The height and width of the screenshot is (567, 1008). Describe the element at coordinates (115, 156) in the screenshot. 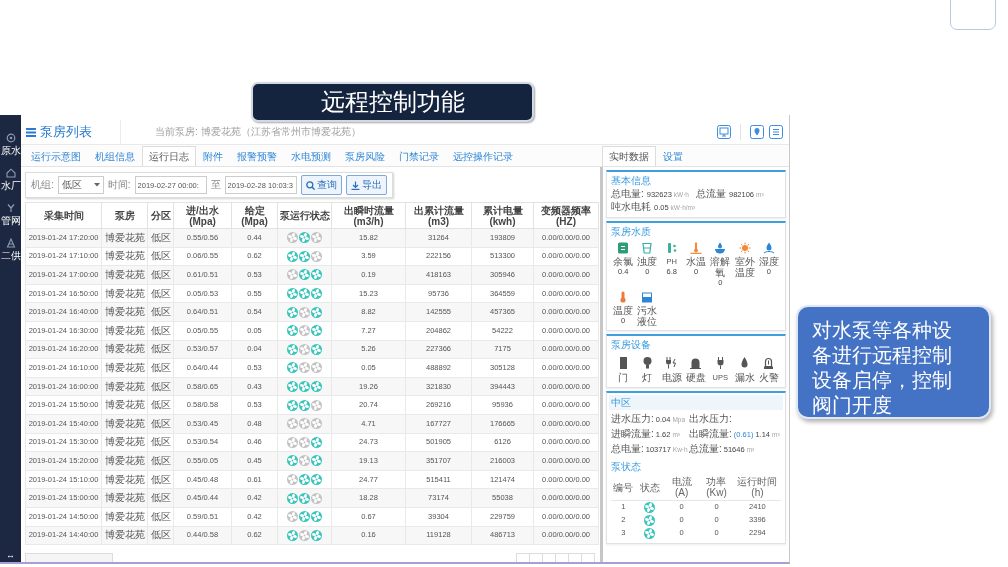

I see `tab: 机组信息` at that location.